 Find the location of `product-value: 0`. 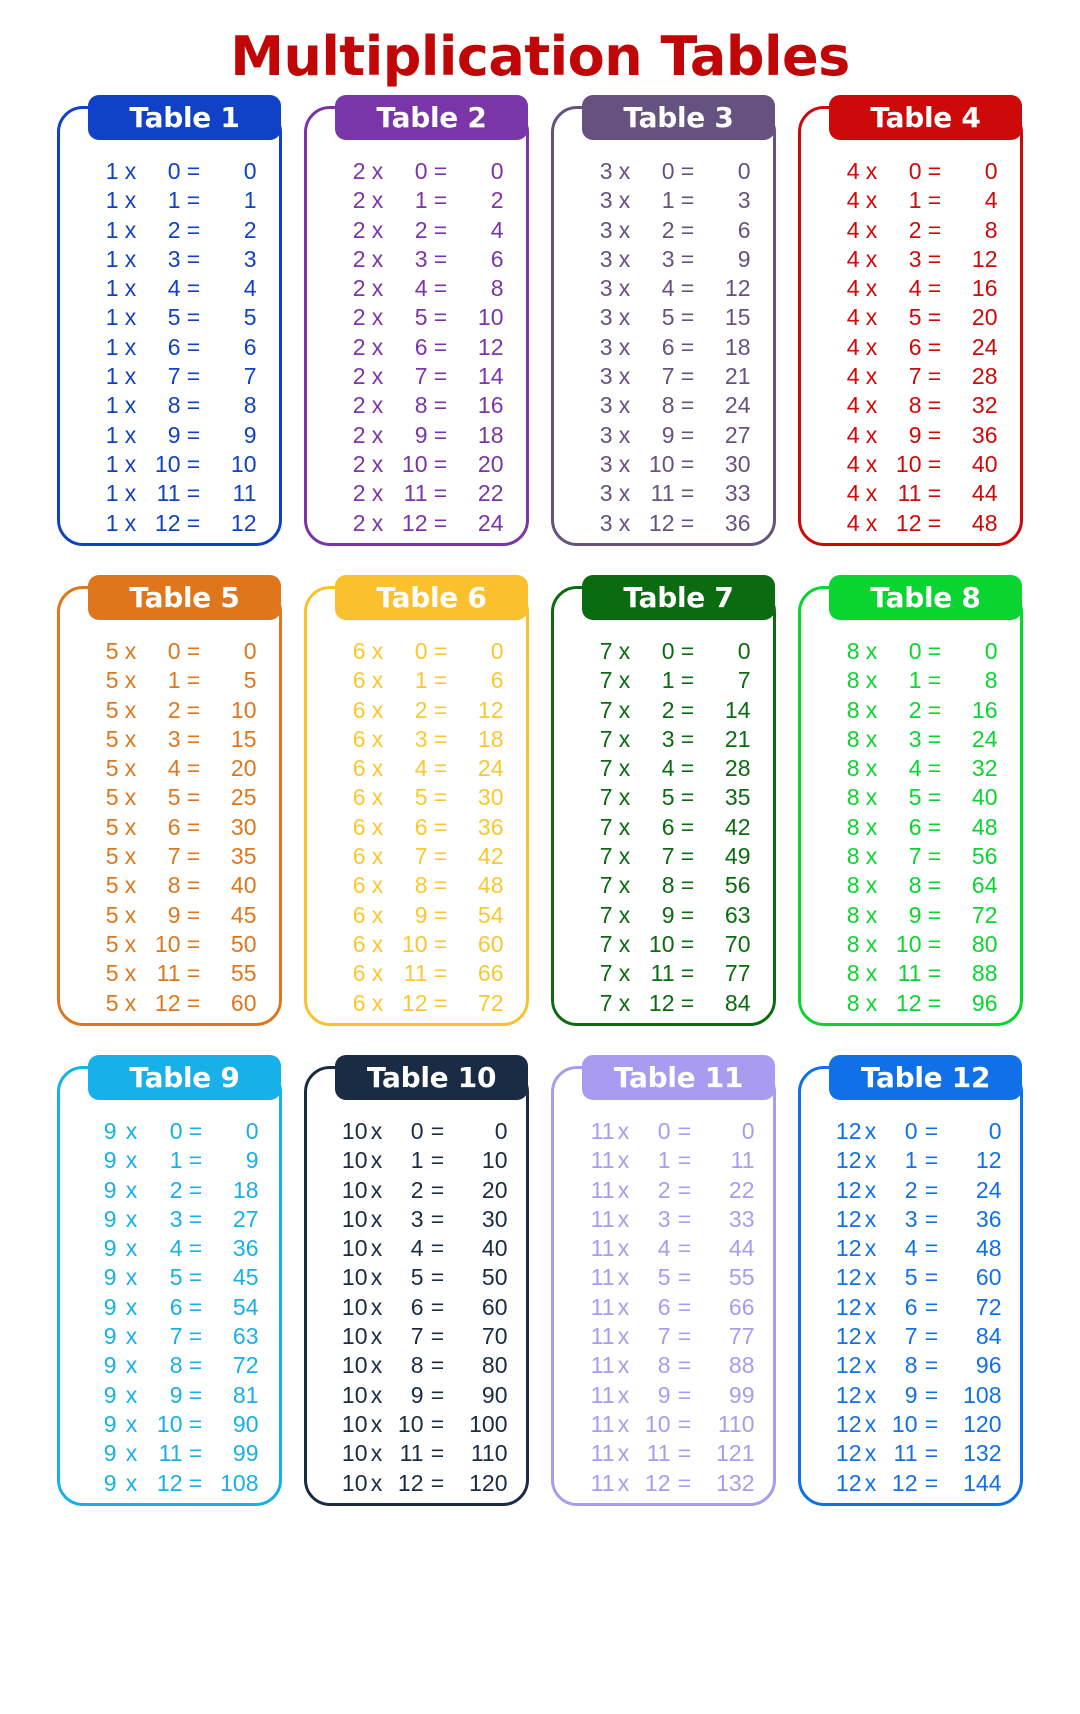

product-value: 0 is located at coordinates (250, 651).